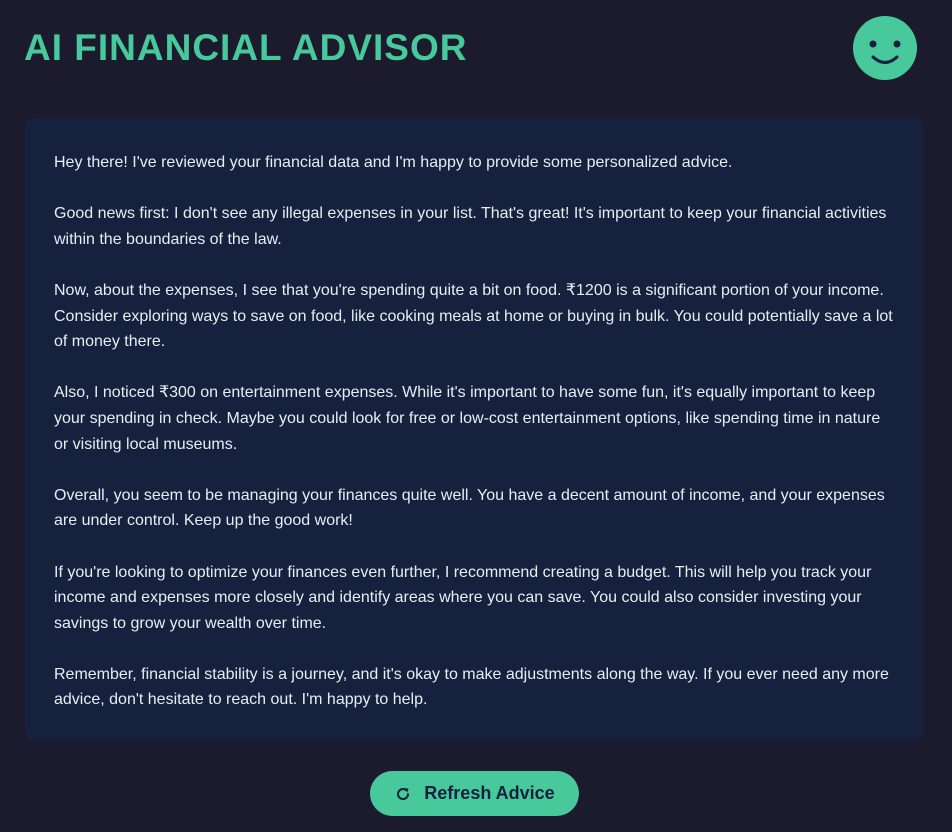 This screenshot has width=952, height=832. Describe the element at coordinates (489, 793) in the screenshot. I see `refresh-advice-label: Refresh Advice` at that location.